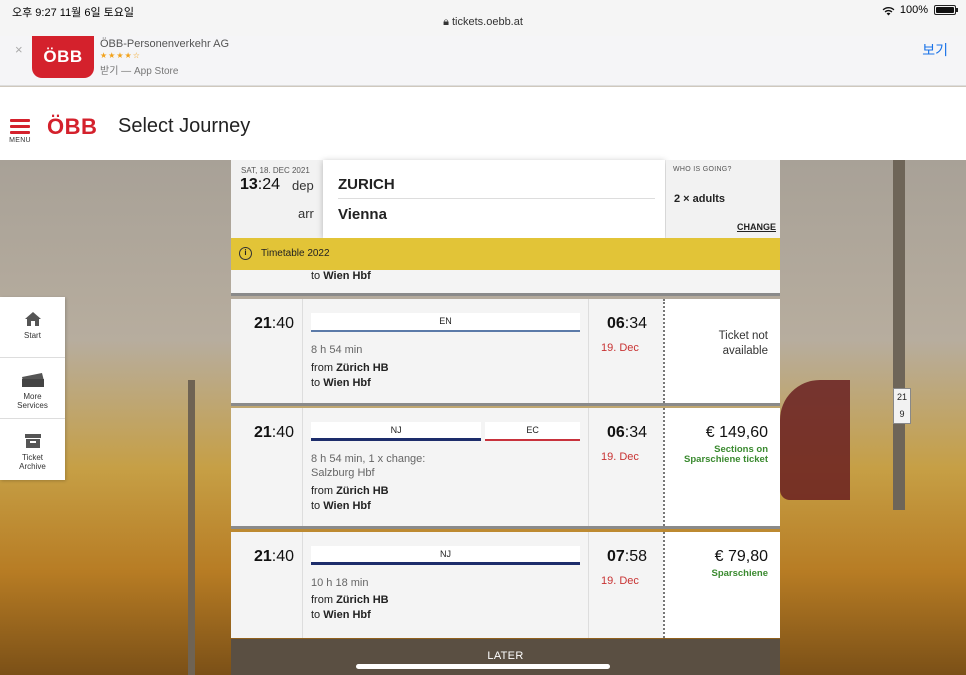 The height and width of the screenshot is (675, 966). I want to click on price-cell: € 79,80 Sparschiene, so click(721, 585).